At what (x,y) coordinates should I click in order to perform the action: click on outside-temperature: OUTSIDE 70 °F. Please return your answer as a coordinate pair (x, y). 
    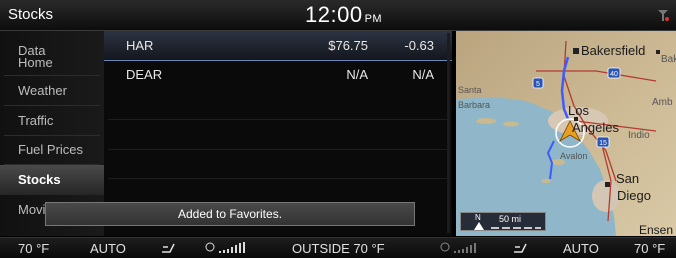
    Looking at the image, I should click on (338, 248).